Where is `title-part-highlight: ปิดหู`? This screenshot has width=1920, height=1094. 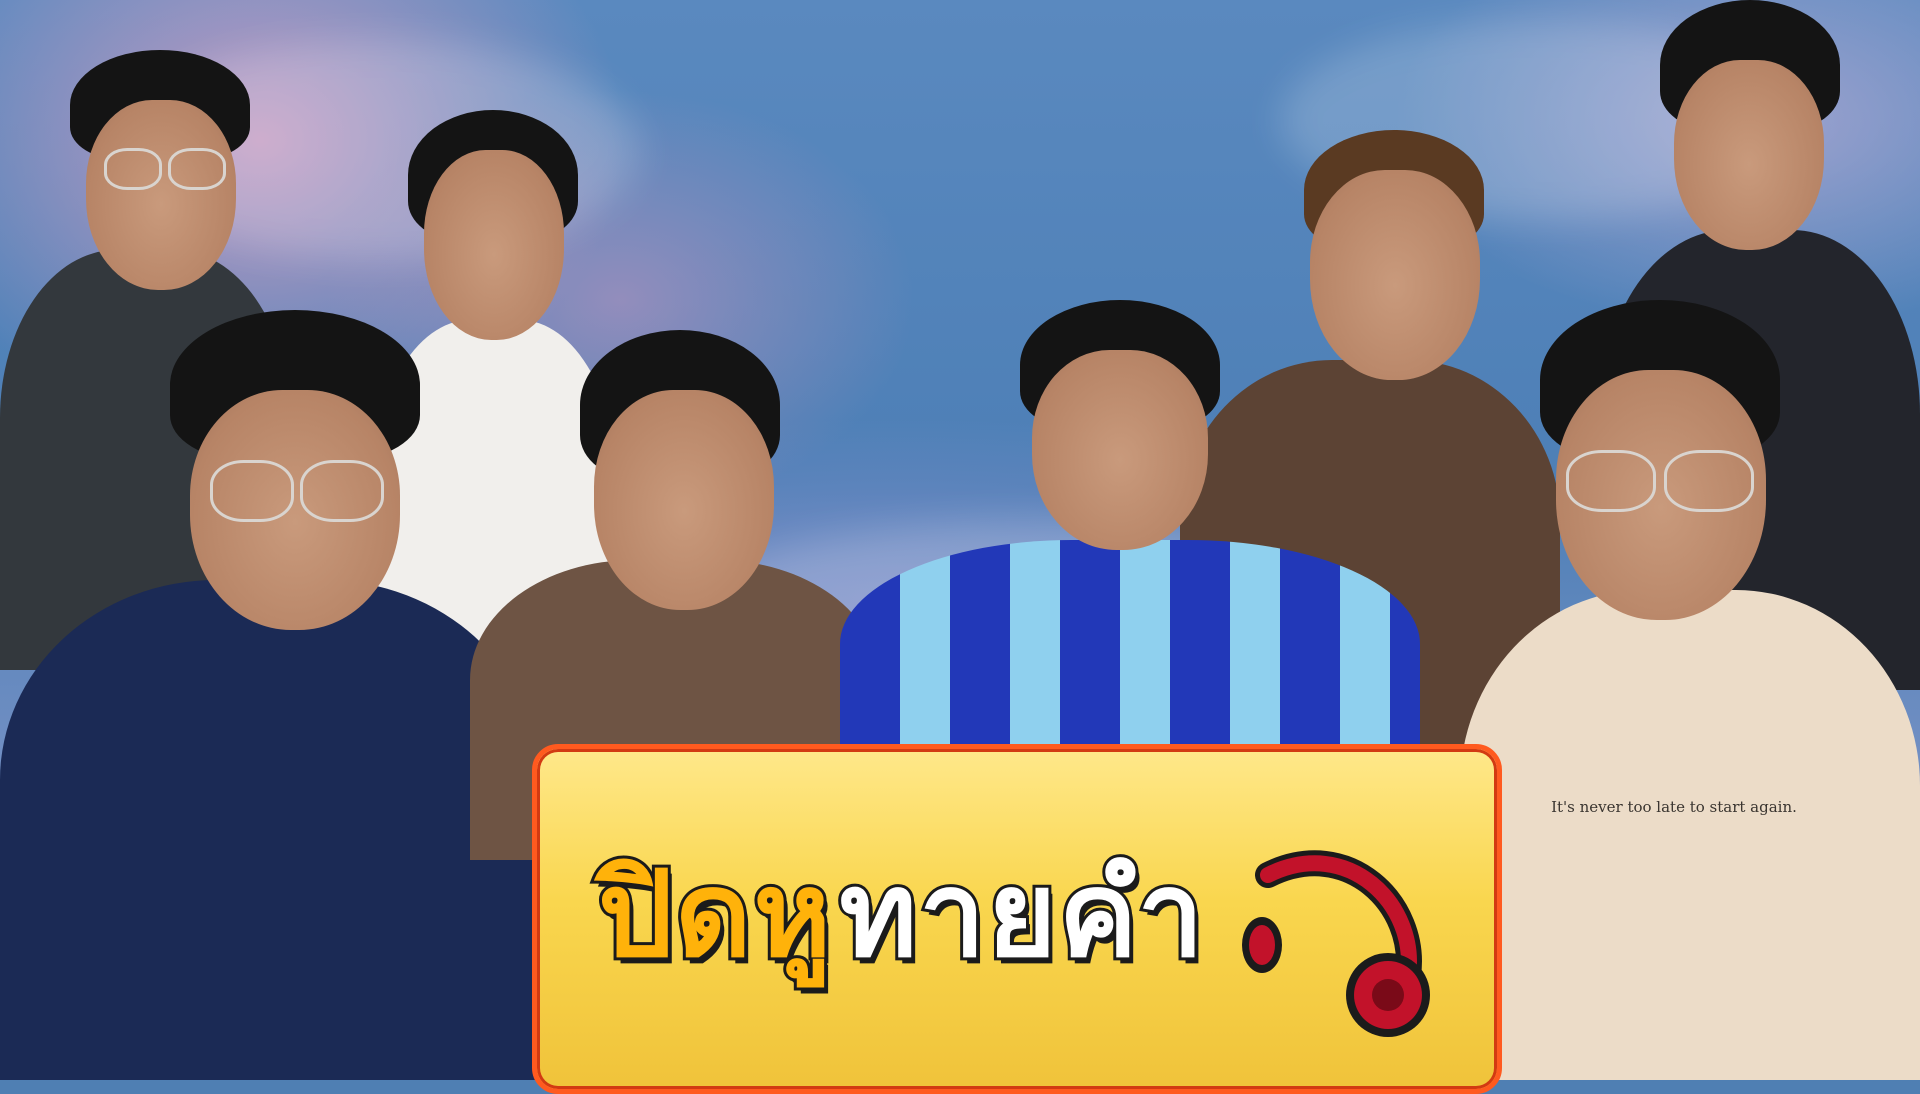
title-part-highlight: ปิดหู is located at coordinates (714, 914).